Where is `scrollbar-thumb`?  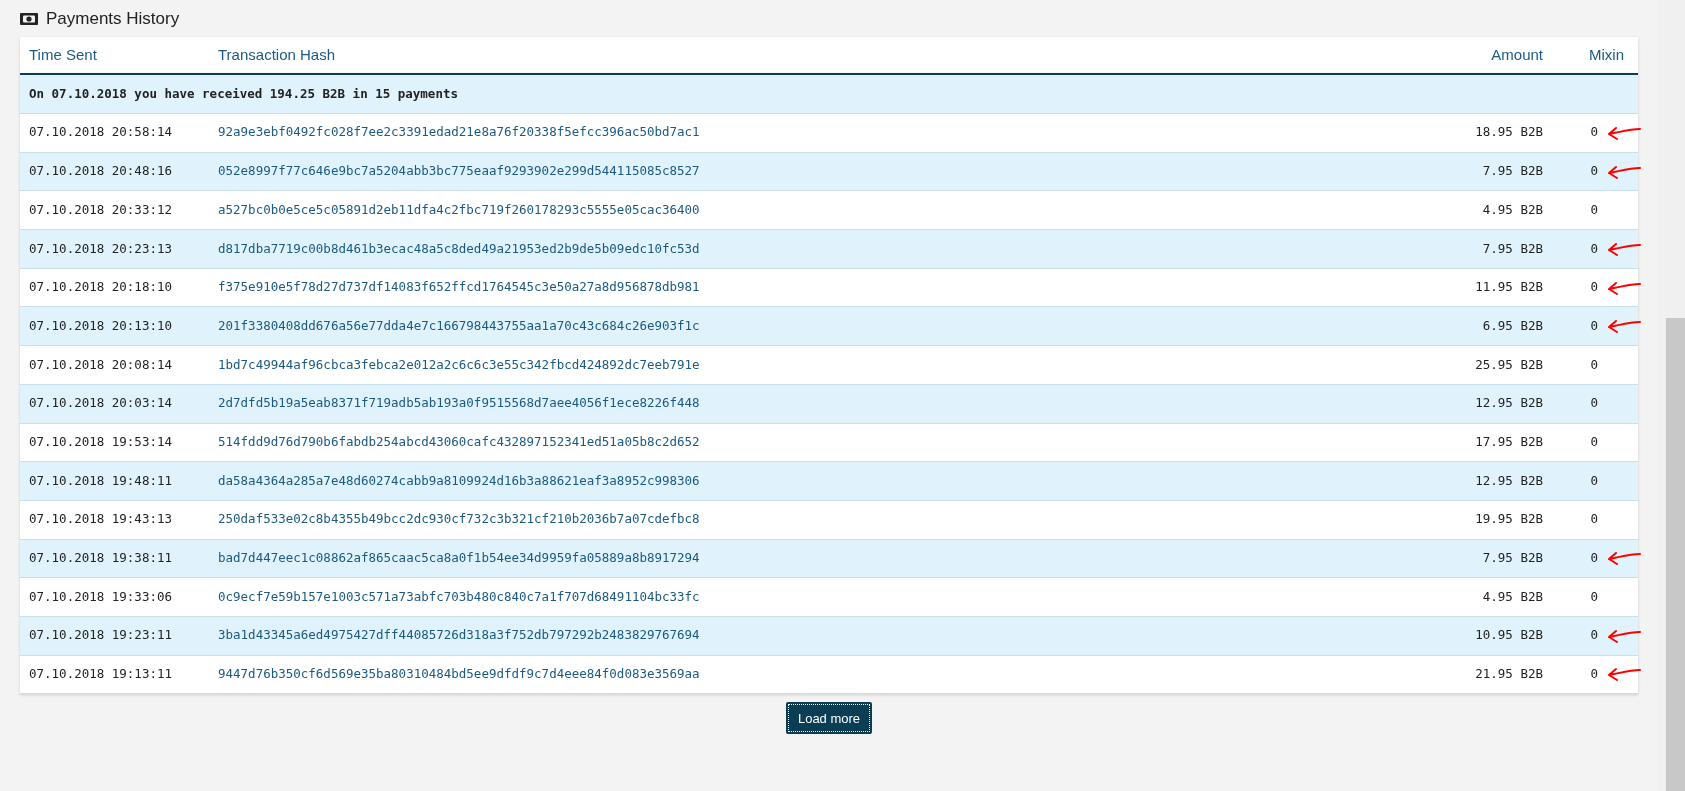
scrollbar-thumb is located at coordinates (1675, 554).